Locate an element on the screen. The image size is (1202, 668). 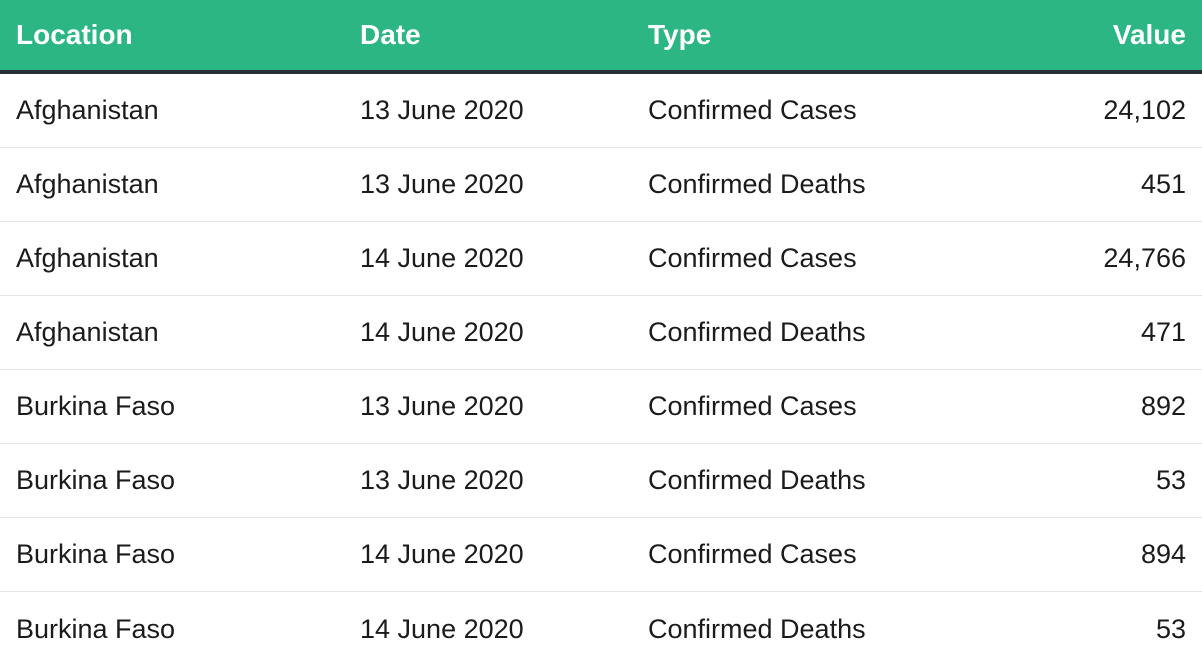
table-header: Location Date Type Value is located at coordinates (601, 37).